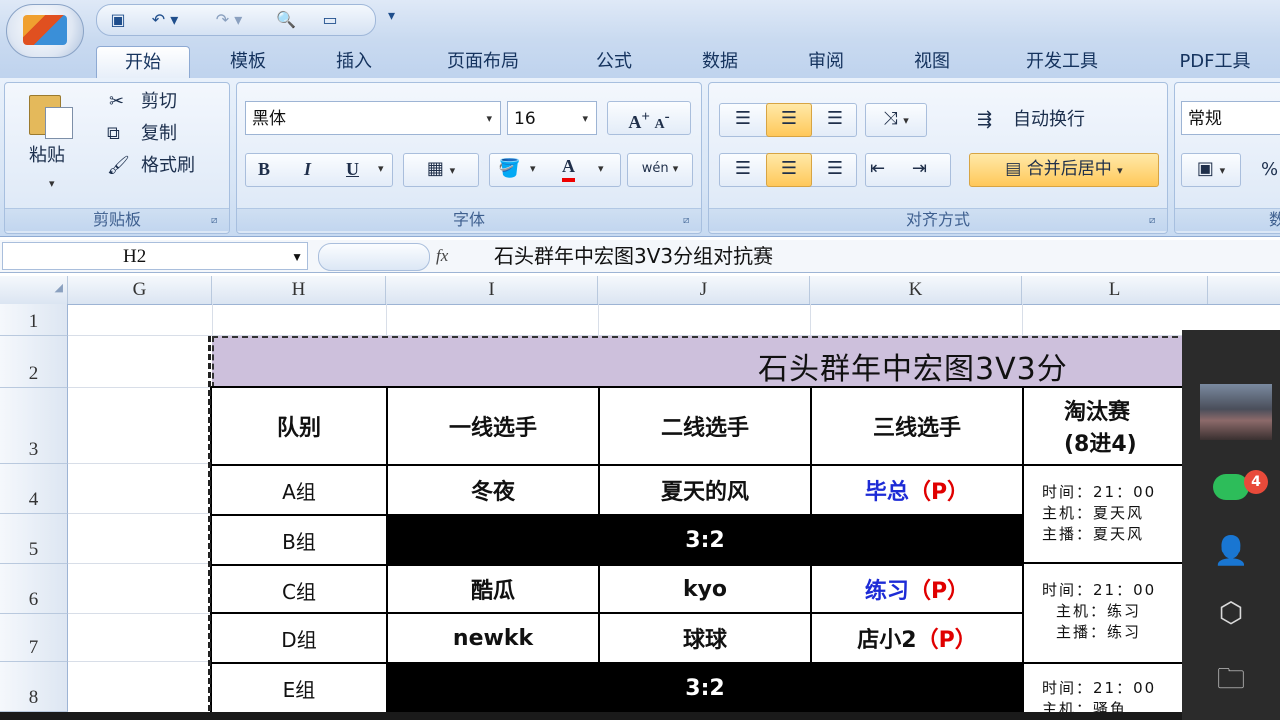  What do you see at coordinates (1230, 118) in the screenshot?
I see `number-format-select: 常规` at bounding box center [1230, 118].